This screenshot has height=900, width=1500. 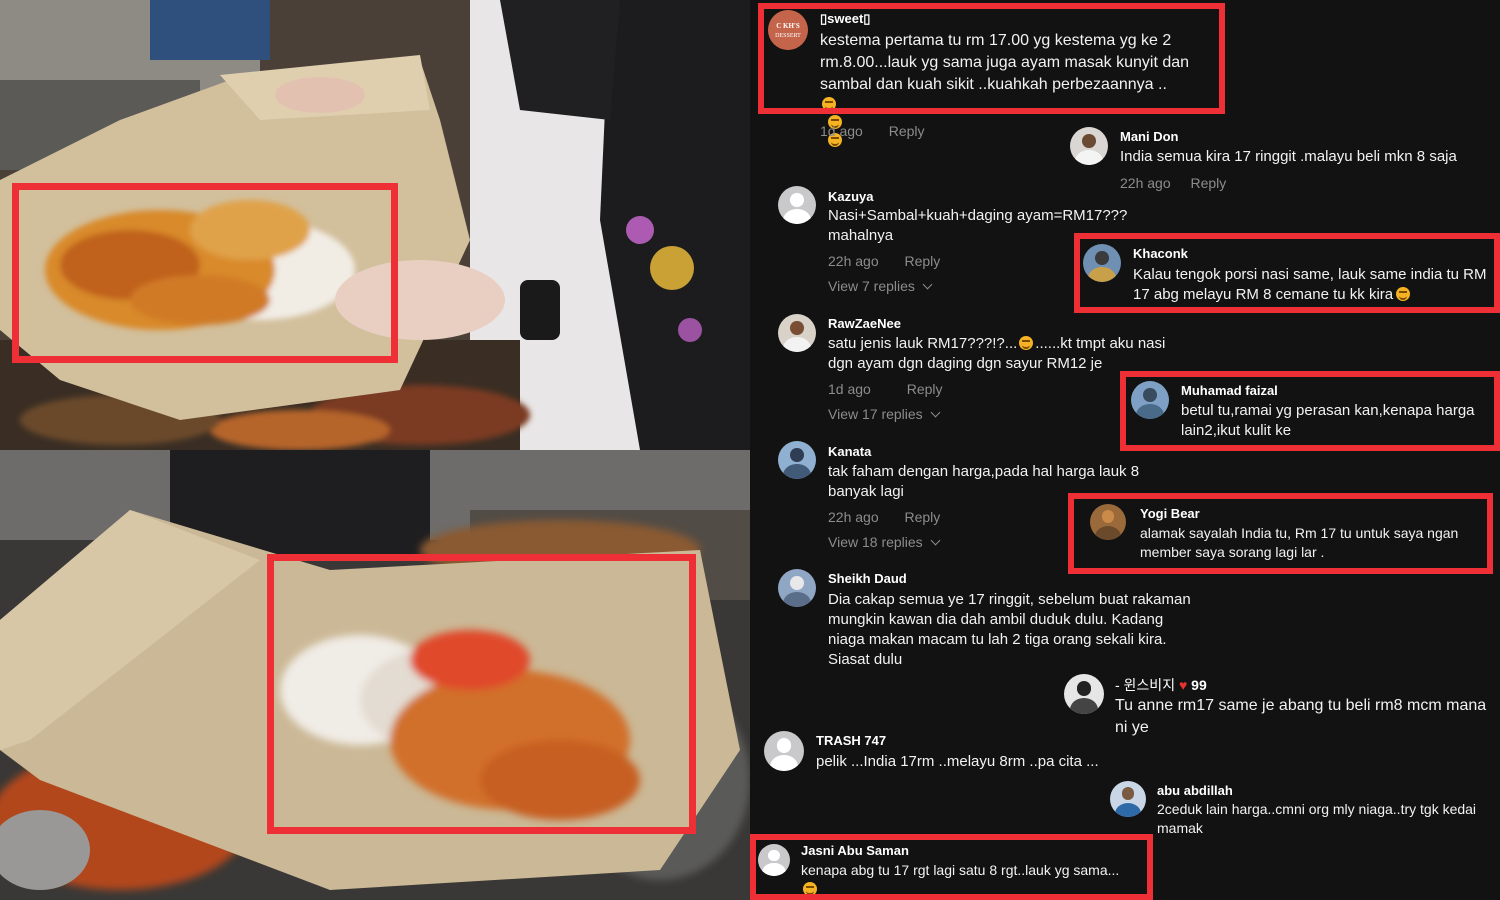 I want to click on username-text: - 윈스비지, so click(x=1145, y=685).